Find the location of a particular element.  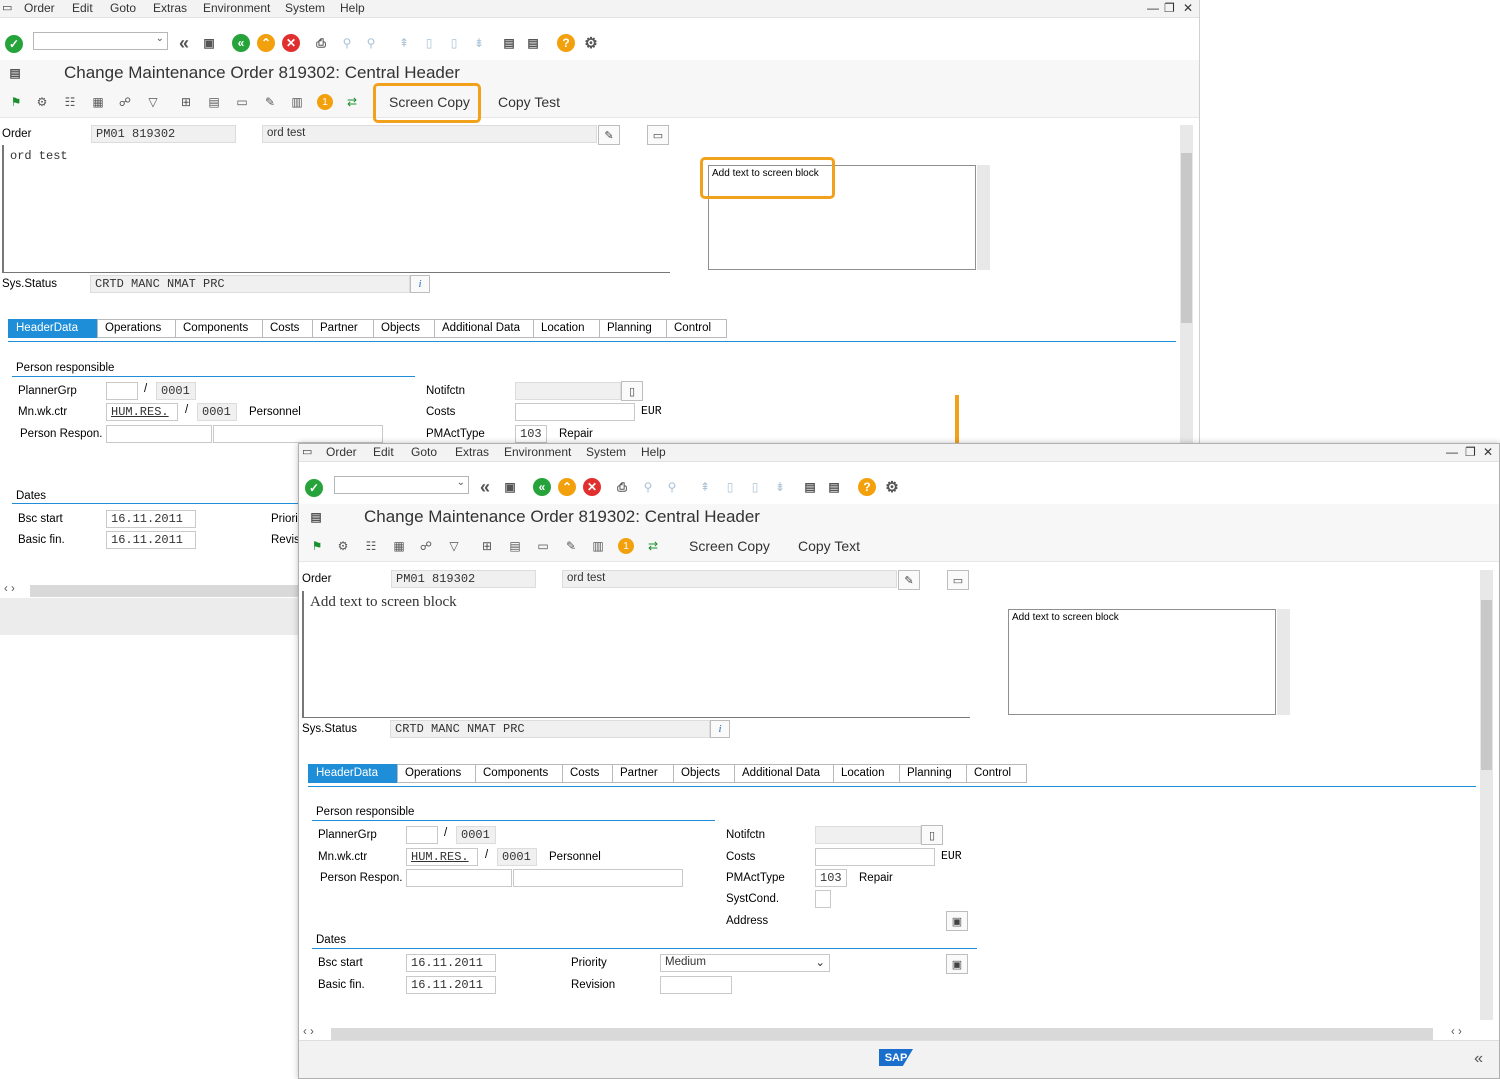

menu-environment: Environment is located at coordinates (537, 452).